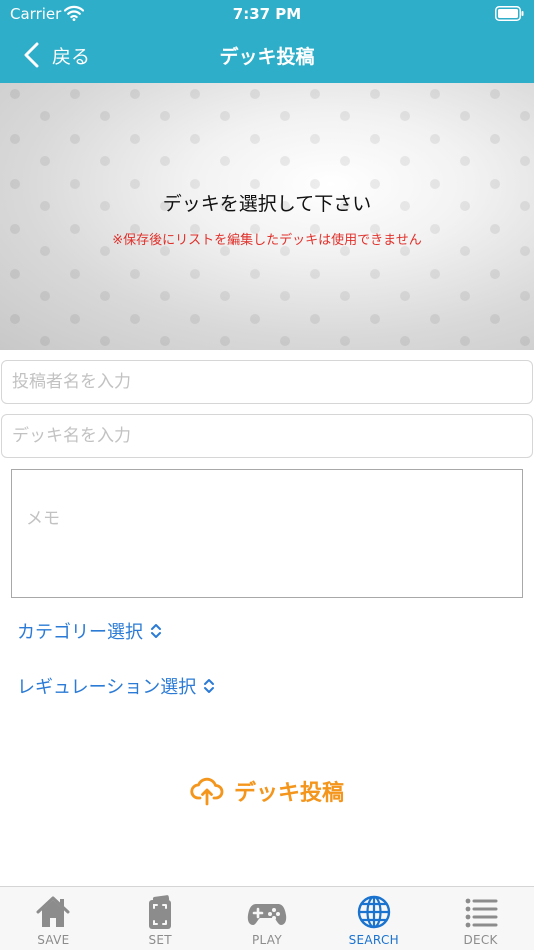 The width and height of the screenshot is (534, 950). I want to click on submit-deck-label: デッキ投稿, so click(288, 793).